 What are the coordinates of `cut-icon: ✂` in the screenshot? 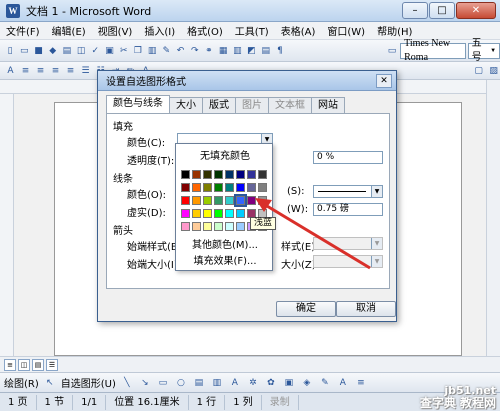 It's located at (124, 51).